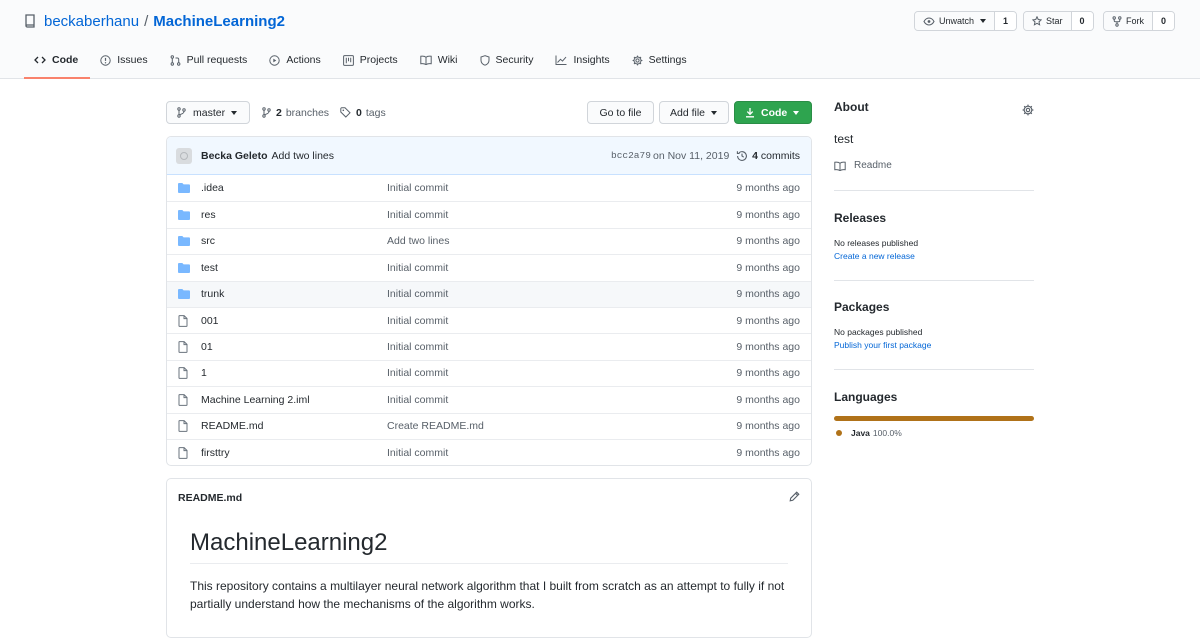 The width and height of the screenshot is (1200, 638). What do you see at coordinates (489, 240) in the screenshot?
I see `file-row: src Add two lines 9 months ago` at bounding box center [489, 240].